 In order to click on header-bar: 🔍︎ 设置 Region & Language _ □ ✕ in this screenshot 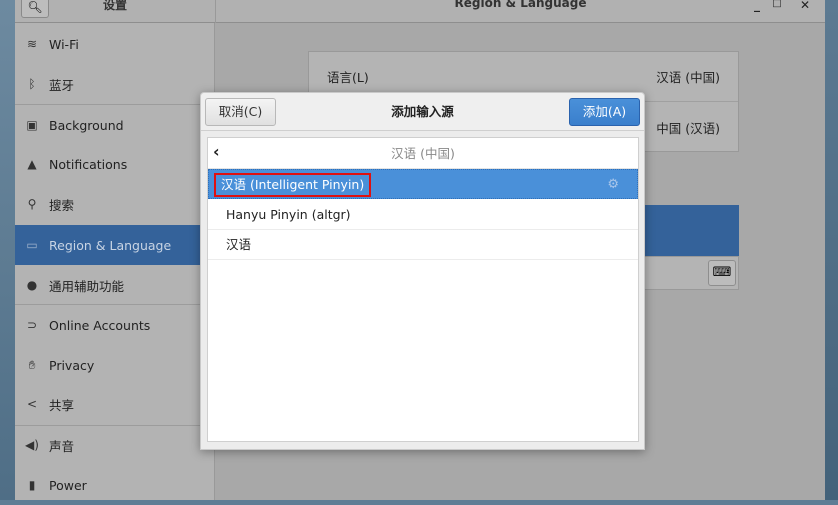, I will do `click(420, 11)`.